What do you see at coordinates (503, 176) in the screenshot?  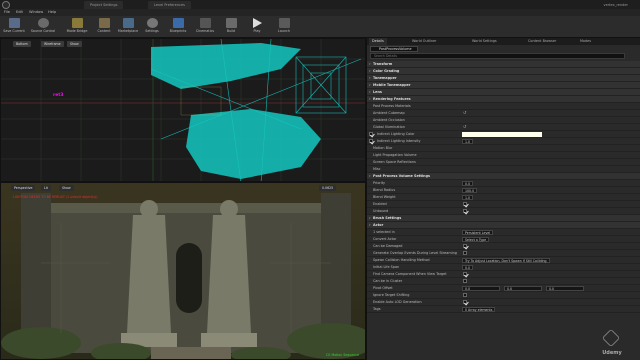 I see `details-section-header: ▾ Post Process Volume Settings` at bounding box center [503, 176].